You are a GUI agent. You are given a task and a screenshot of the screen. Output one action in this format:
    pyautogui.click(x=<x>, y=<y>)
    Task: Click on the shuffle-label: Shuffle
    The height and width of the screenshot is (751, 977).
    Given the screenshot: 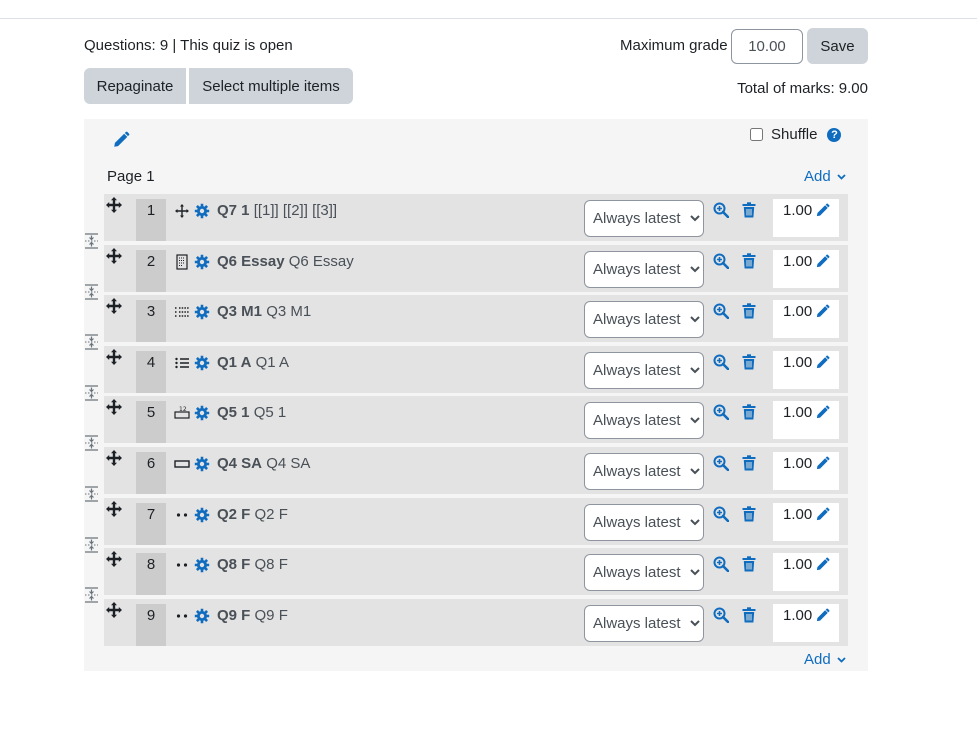 What is the action you would take?
    pyautogui.click(x=794, y=134)
    